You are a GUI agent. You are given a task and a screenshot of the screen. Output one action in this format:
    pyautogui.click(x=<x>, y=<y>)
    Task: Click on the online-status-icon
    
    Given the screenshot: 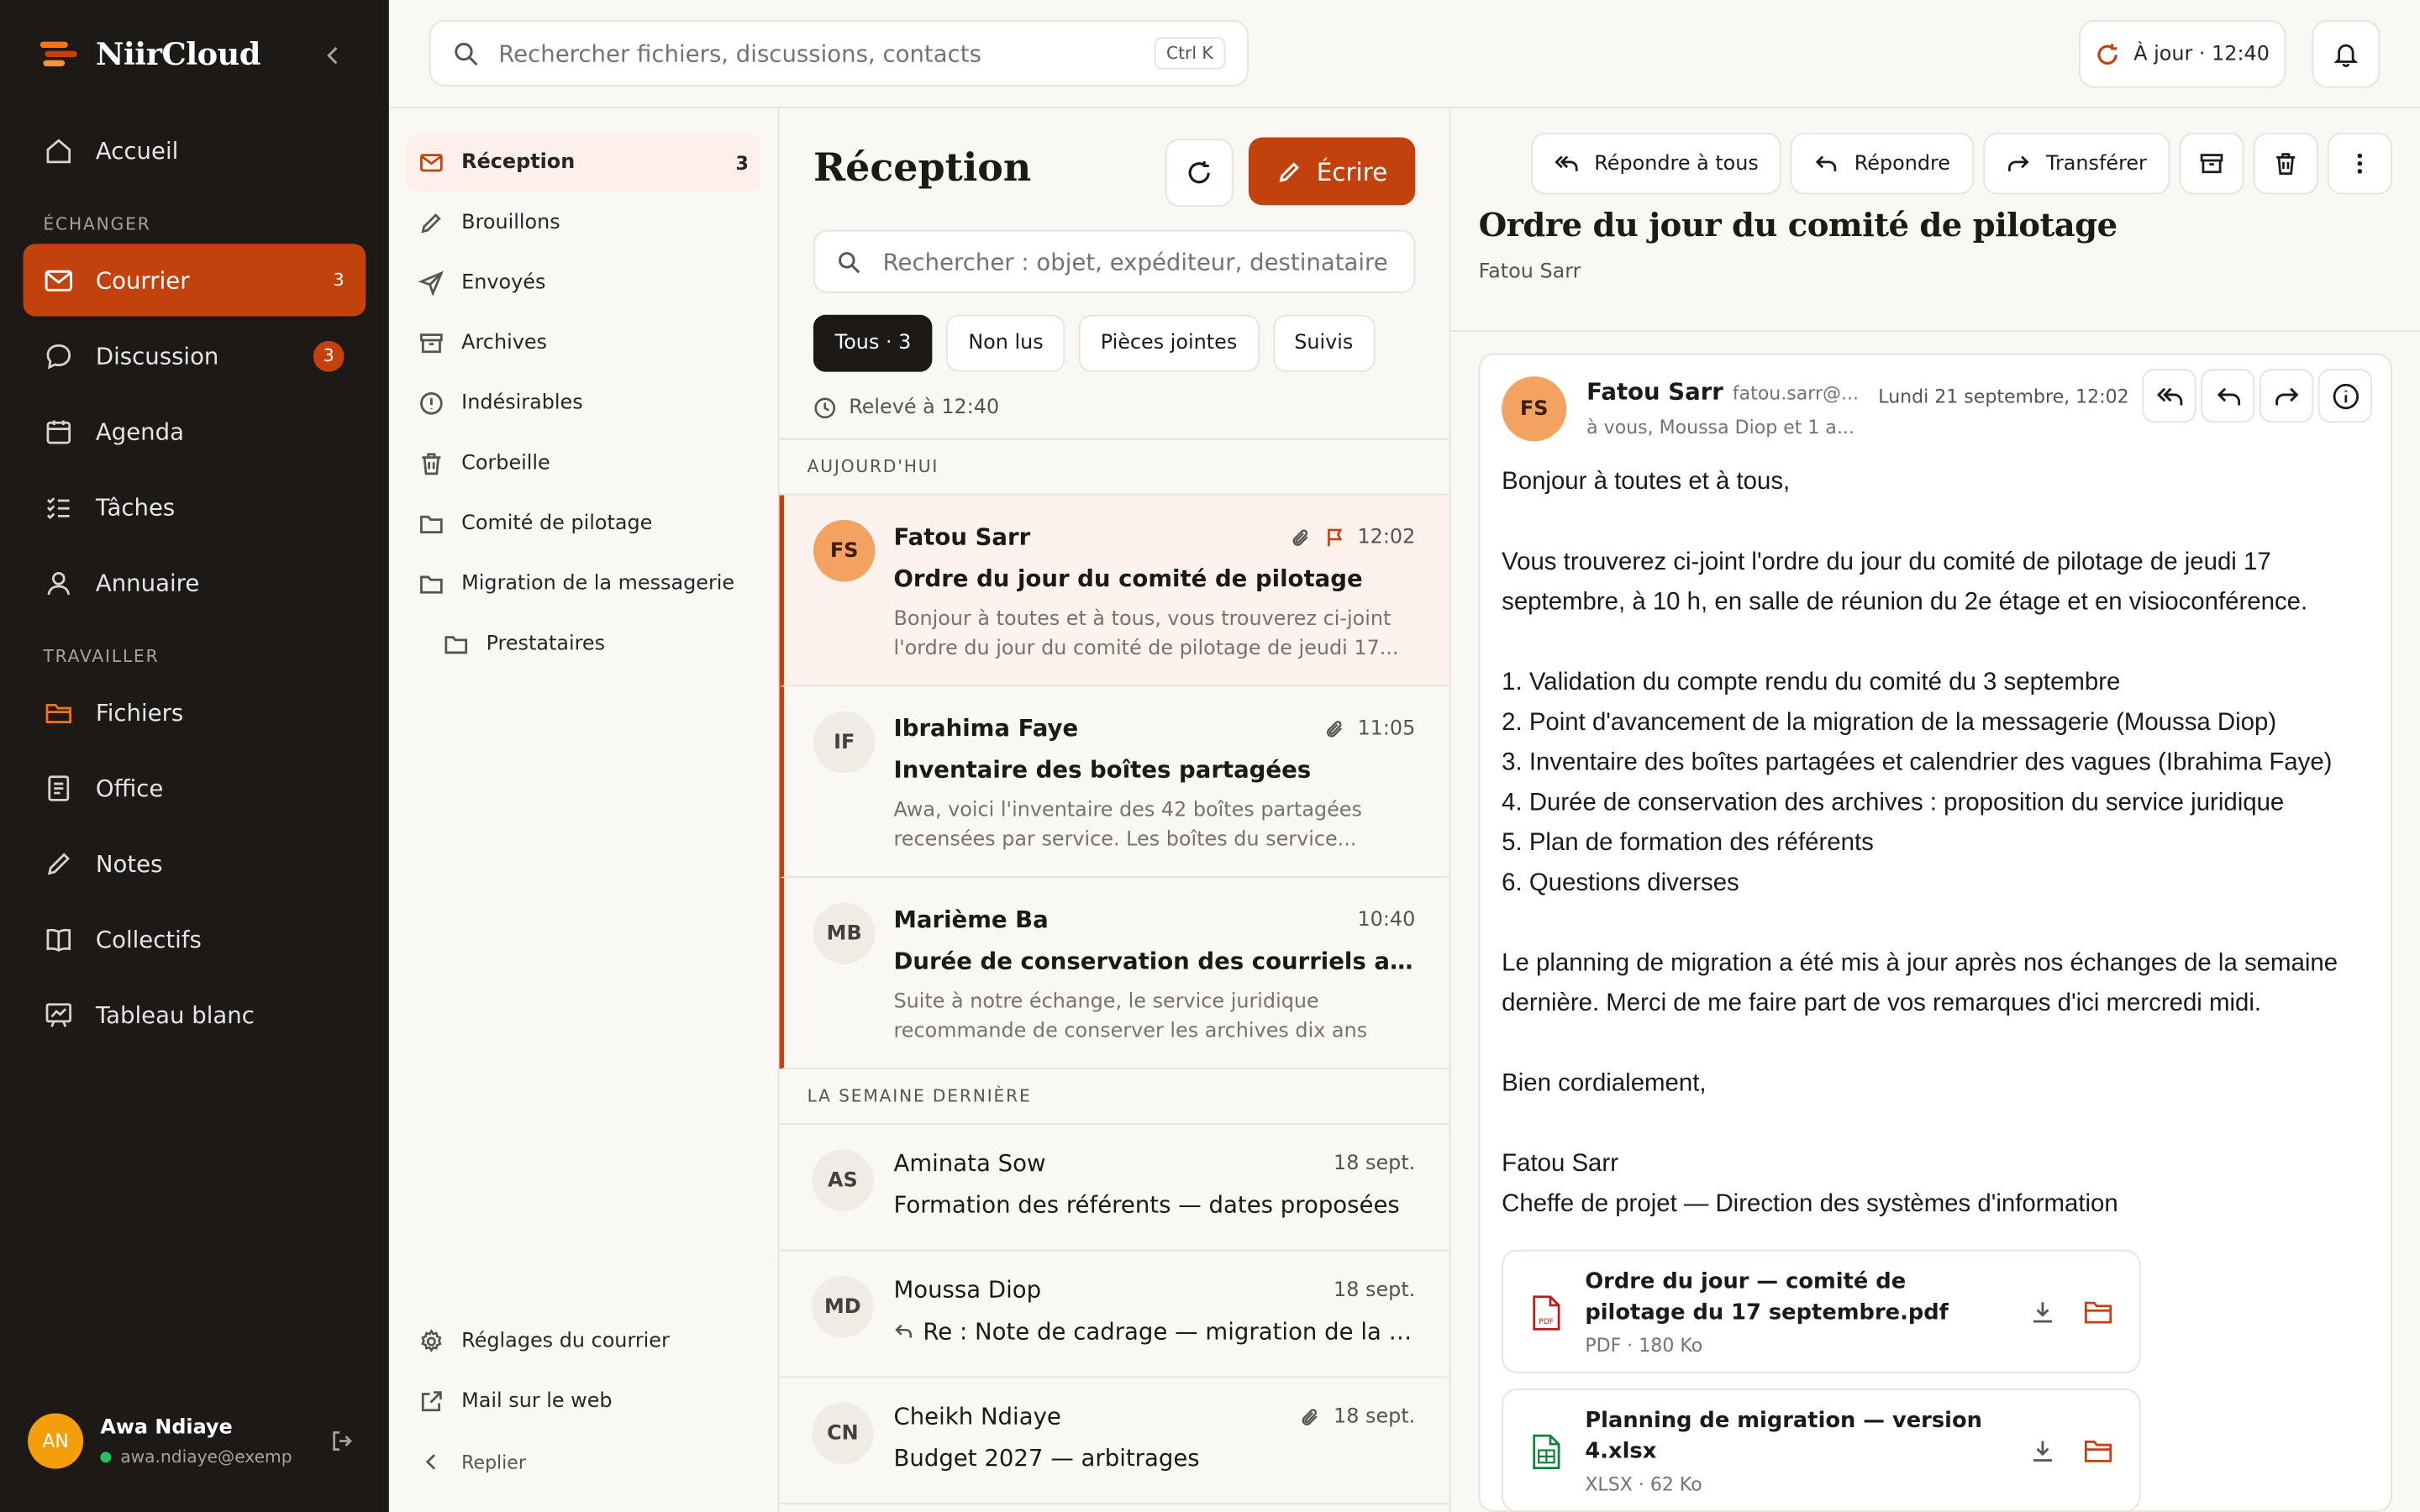 What is the action you would take?
    pyautogui.click(x=106, y=1456)
    